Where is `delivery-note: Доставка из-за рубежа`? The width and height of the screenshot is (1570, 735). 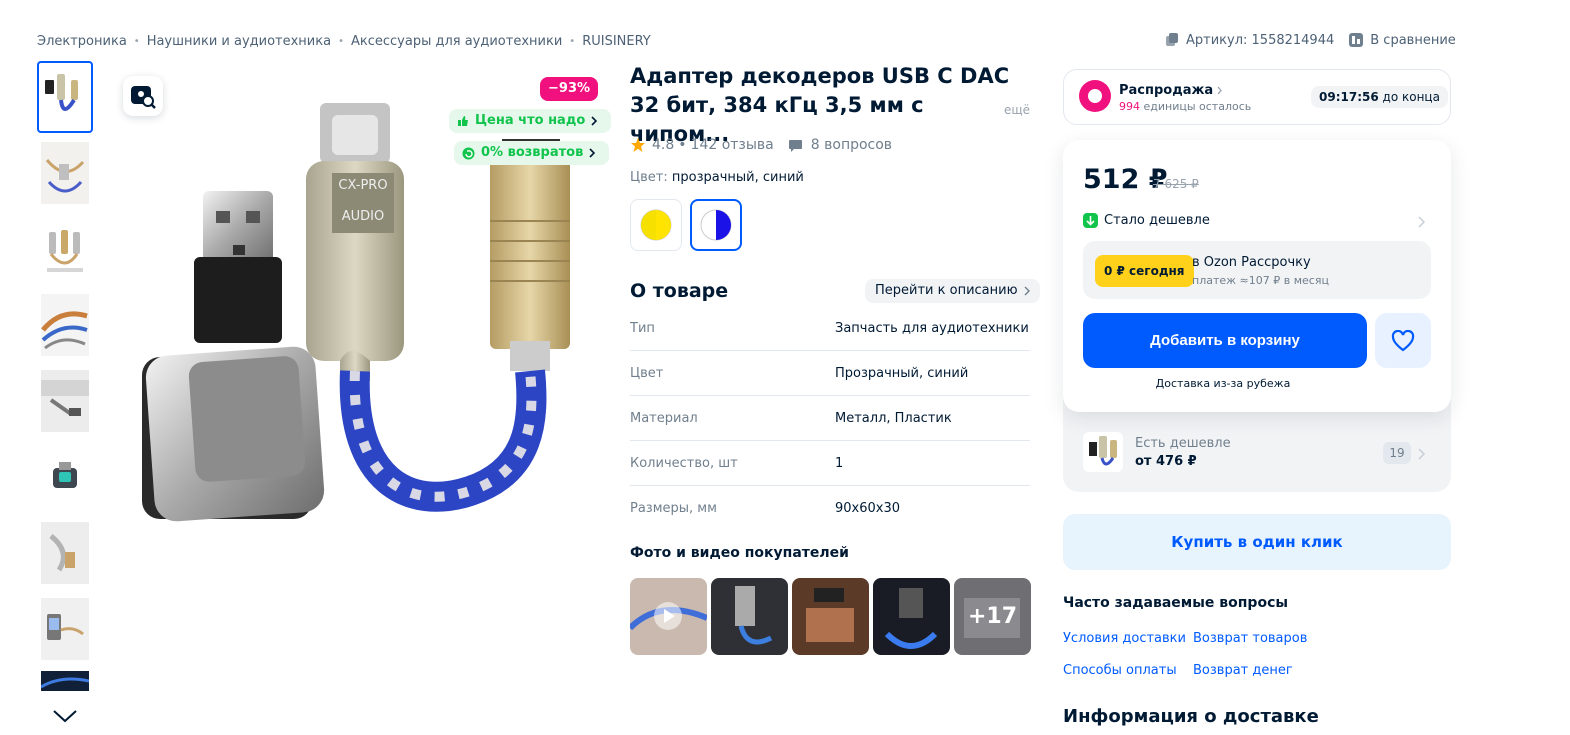
delivery-note: Доставка из-за рубежа is located at coordinates (1223, 383).